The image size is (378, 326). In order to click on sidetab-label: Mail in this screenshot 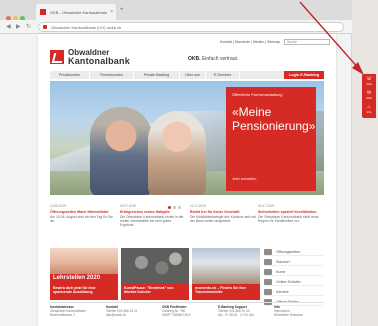, I will do `click(369, 98)`.